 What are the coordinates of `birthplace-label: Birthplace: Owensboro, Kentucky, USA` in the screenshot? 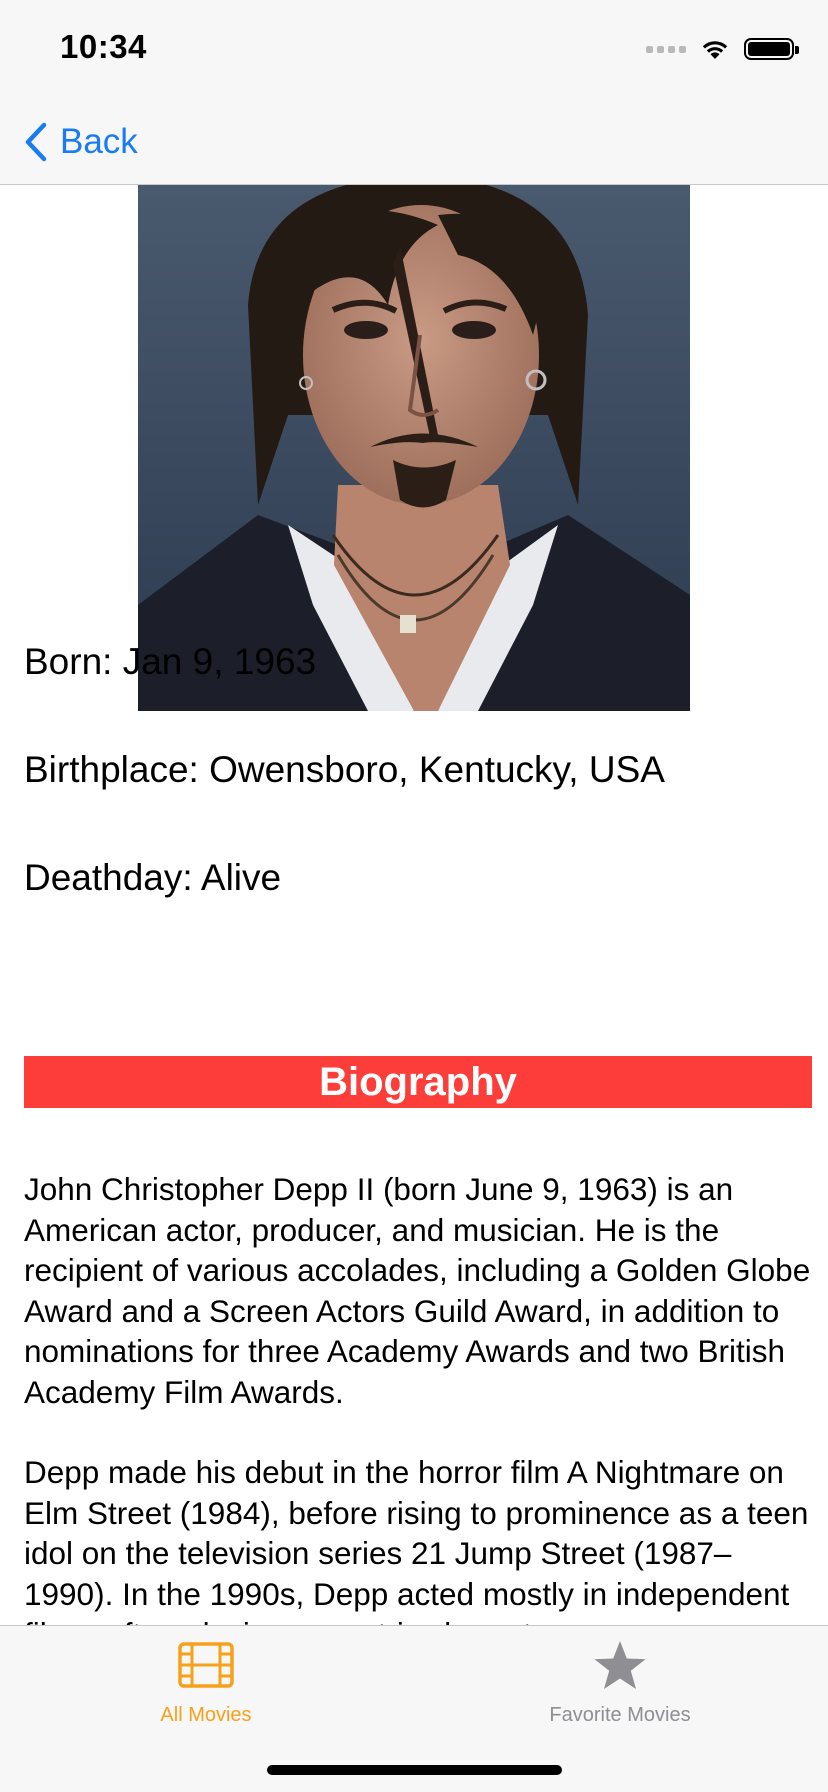 It's located at (344, 769).